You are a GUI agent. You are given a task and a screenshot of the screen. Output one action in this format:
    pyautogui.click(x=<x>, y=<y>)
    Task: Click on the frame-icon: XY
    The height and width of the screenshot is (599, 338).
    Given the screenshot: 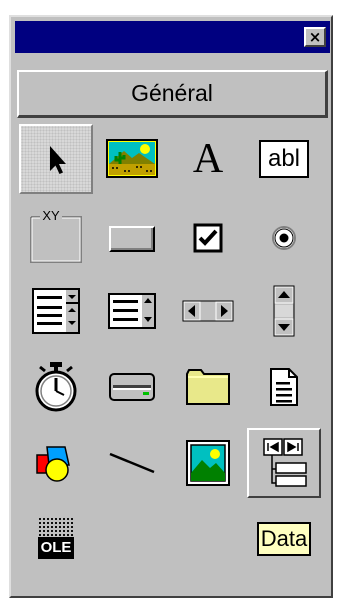 What is the action you would take?
    pyautogui.click(x=56, y=235)
    